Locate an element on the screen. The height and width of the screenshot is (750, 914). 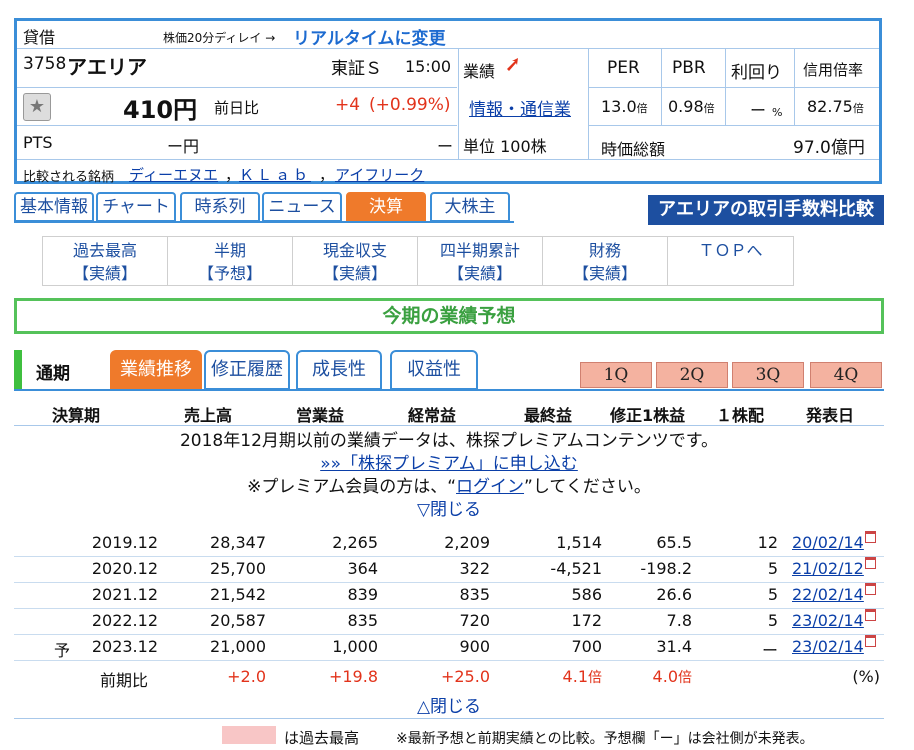
yoy-sales: +2.0 is located at coordinates (246, 676).